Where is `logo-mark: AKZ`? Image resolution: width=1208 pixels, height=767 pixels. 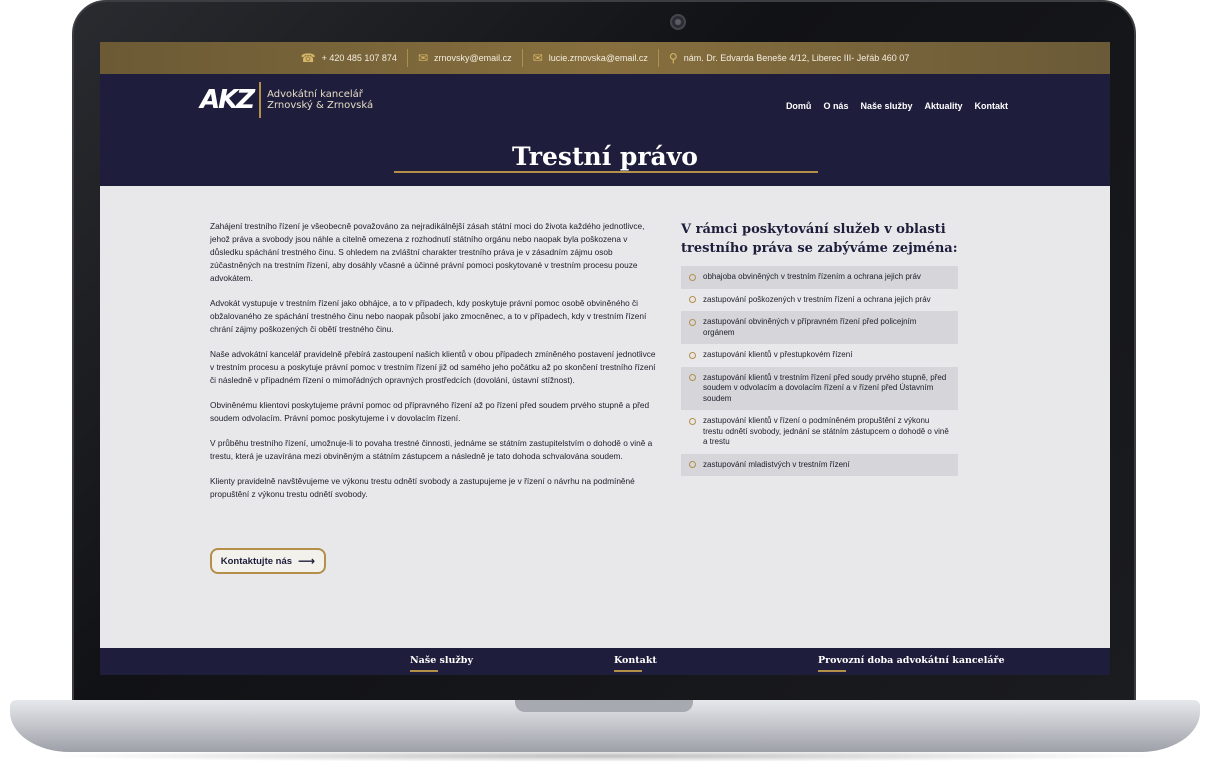 logo-mark: AKZ is located at coordinates (227, 100).